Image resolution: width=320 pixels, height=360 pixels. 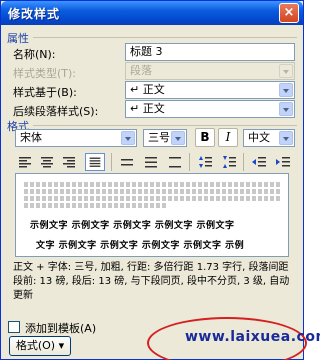 What do you see at coordinates (210, 71) in the screenshot?
I see `style-type-select: 段落` at bounding box center [210, 71].